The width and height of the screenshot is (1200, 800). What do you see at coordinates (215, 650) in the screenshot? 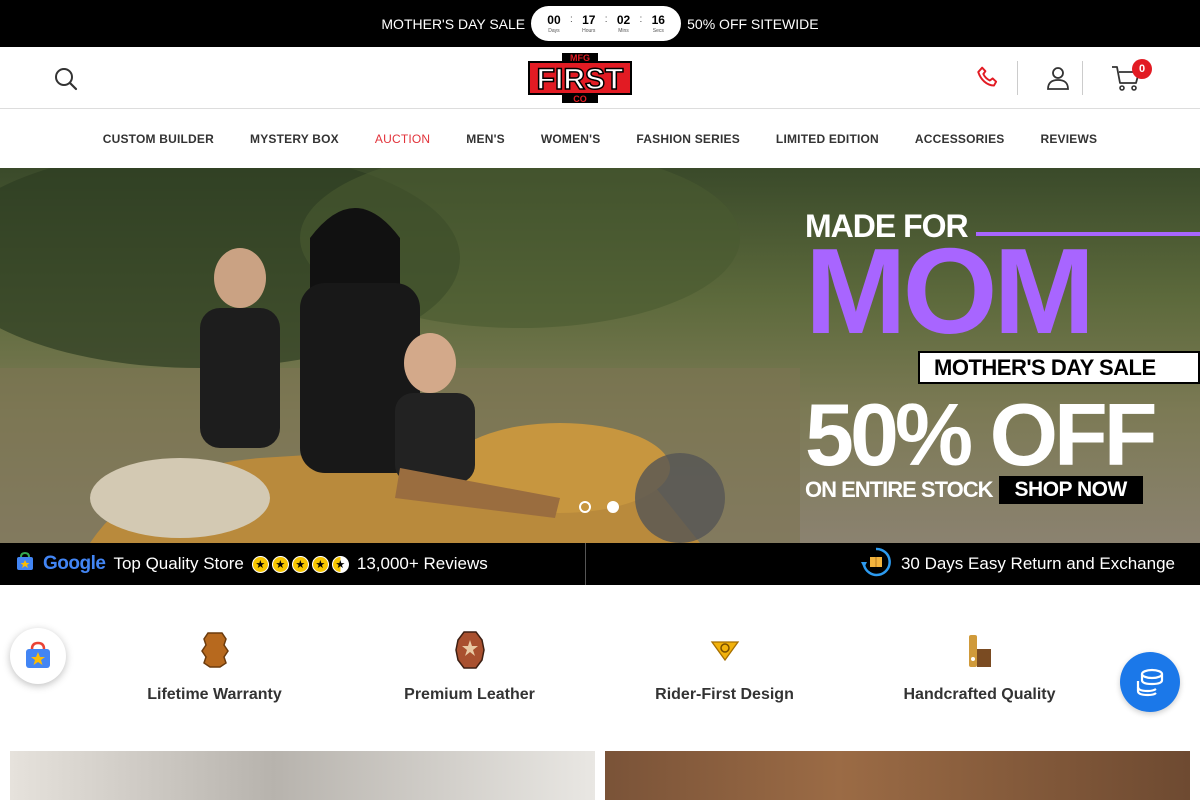
I see `leather-hide-icon` at bounding box center [215, 650].